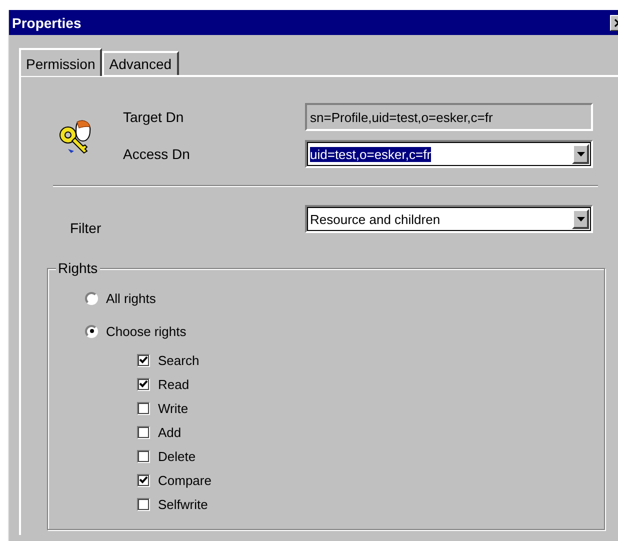  What do you see at coordinates (157, 154) in the screenshot?
I see `field-label: Access Dn` at bounding box center [157, 154].